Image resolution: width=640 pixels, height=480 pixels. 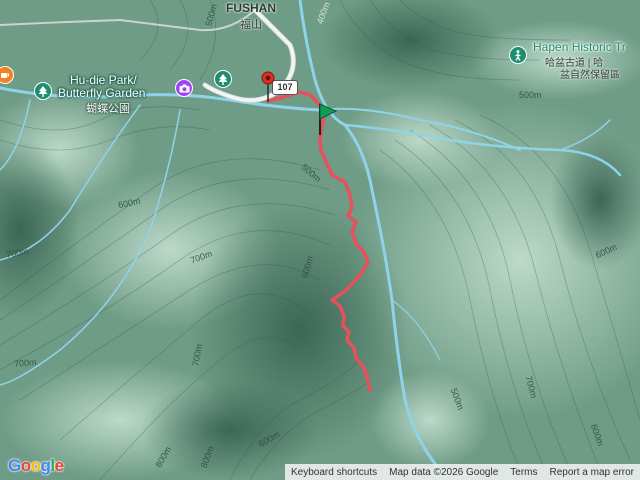 What do you see at coordinates (523, 472) in the screenshot?
I see `terms-link: Terms` at bounding box center [523, 472].